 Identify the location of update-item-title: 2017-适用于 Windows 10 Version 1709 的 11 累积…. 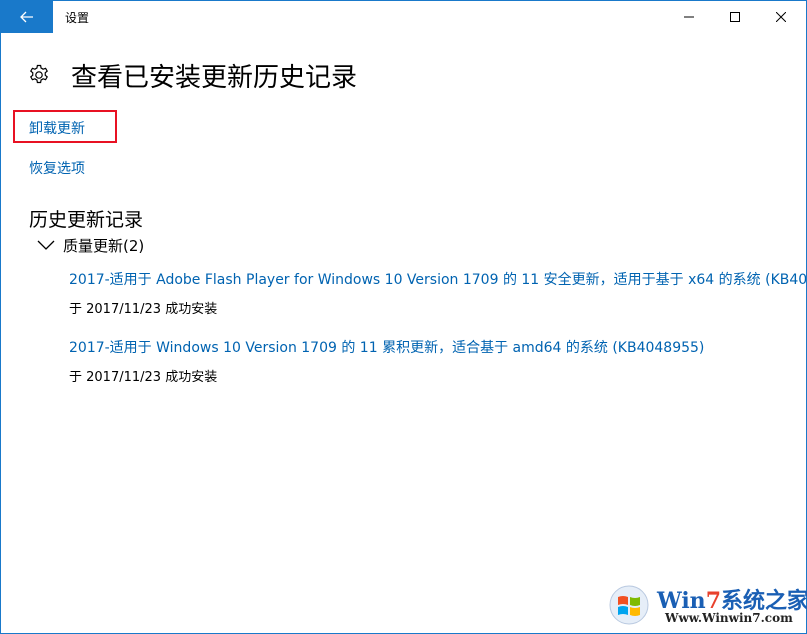
(437, 347).